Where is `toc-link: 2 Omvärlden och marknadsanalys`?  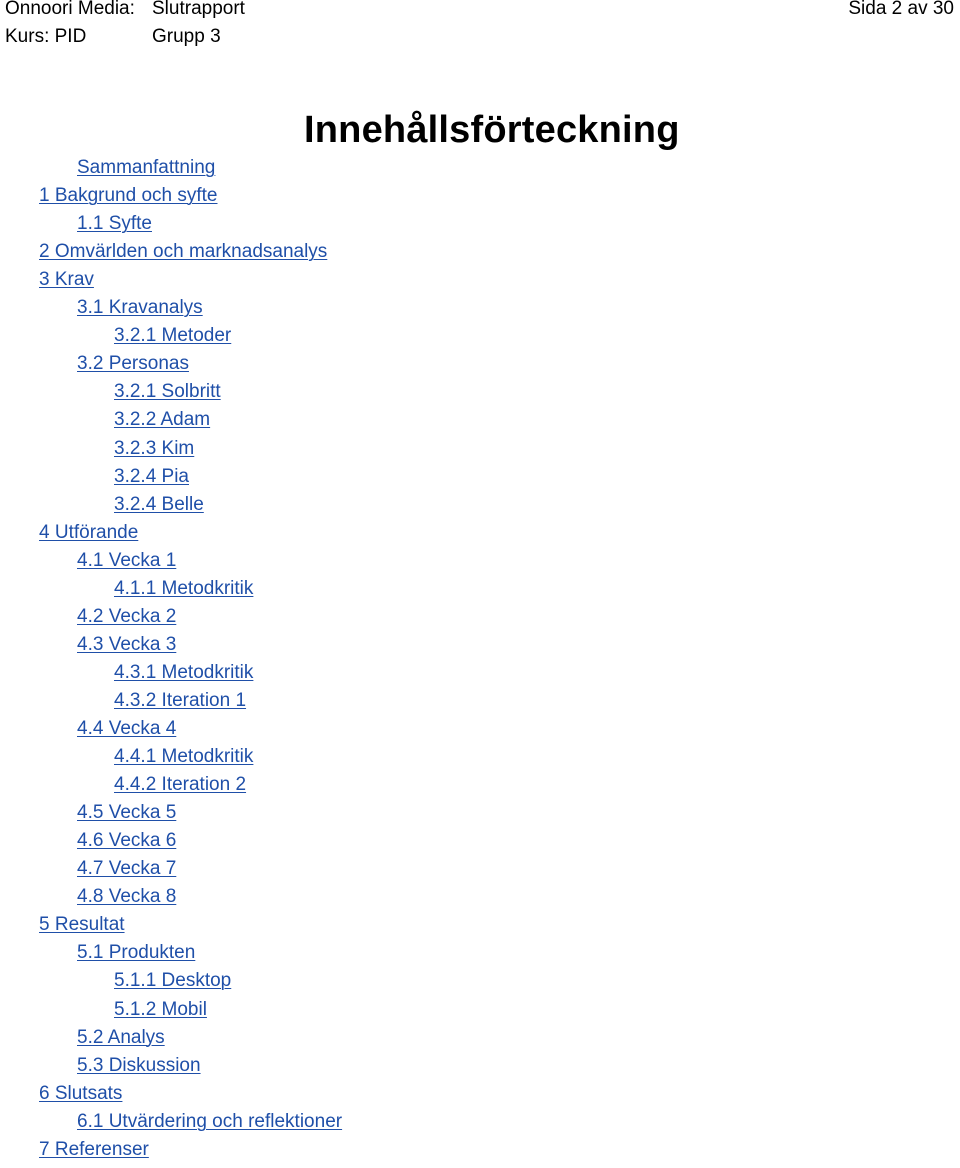 toc-link: 2 Omvärlden och marknadsanalys is located at coordinates (183, 252).